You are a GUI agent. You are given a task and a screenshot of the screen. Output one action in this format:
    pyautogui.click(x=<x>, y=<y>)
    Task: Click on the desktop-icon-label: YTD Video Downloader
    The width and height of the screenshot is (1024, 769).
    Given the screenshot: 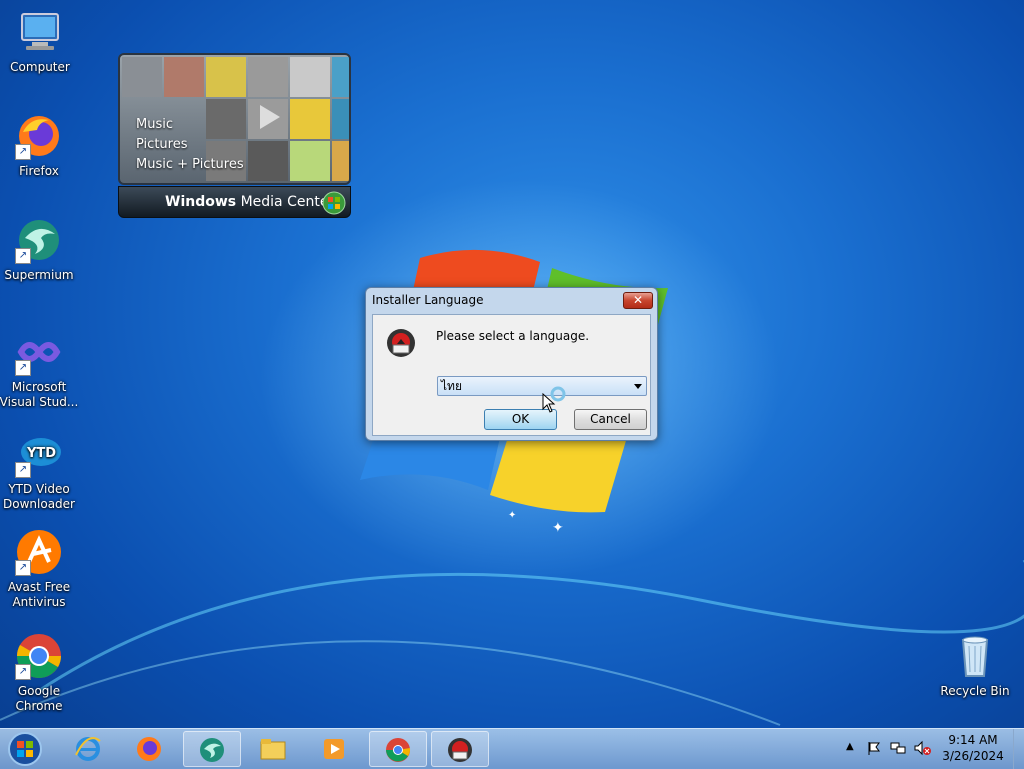 What is the action you would take?
    pyautogui.click(x=39, y=496)
    